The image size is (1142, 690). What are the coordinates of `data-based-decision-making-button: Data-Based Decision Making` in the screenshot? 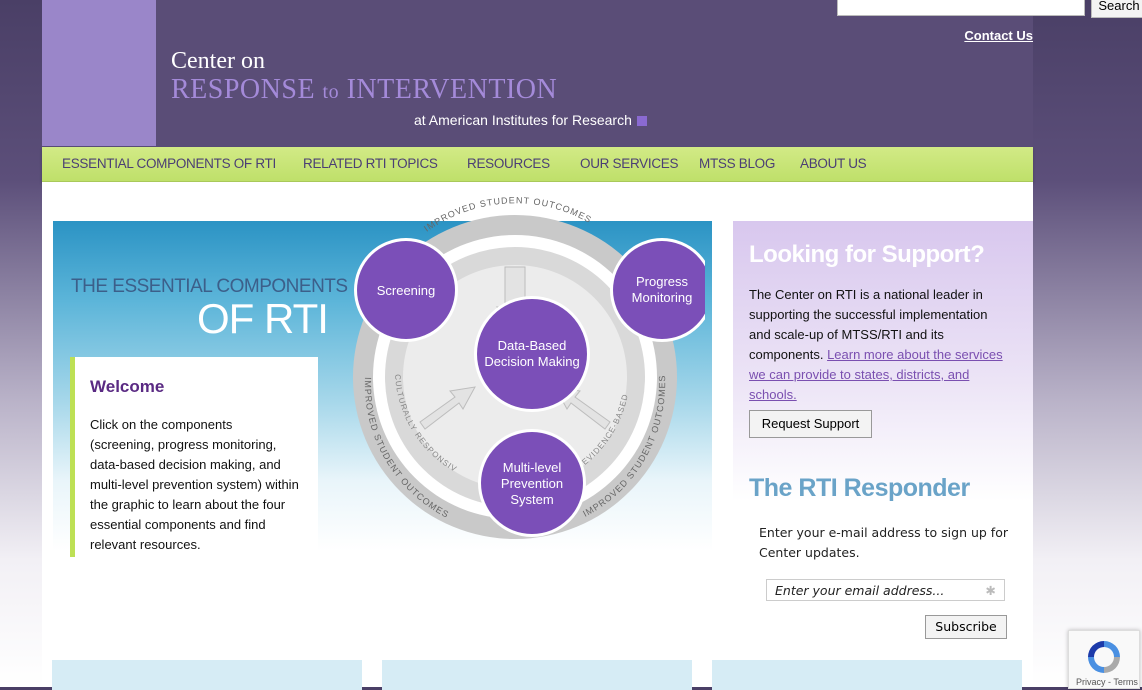 It's located at (532, 354).